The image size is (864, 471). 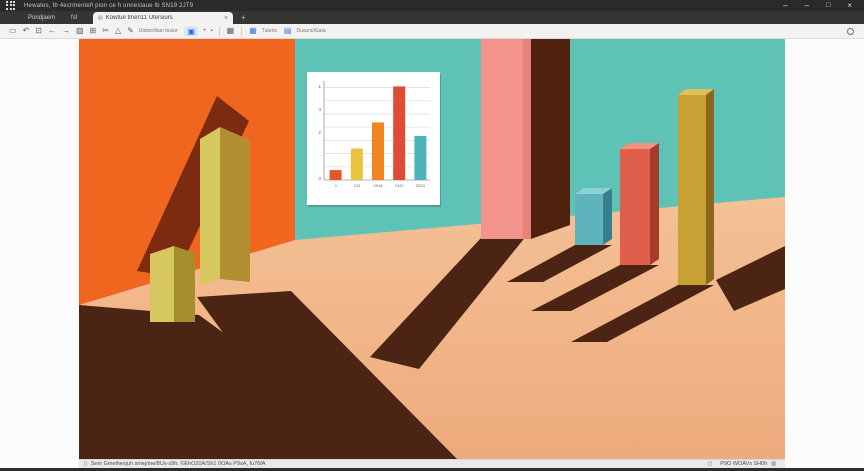 I want to click on active-tool-icon: ▣, so click(x=191, y=31).